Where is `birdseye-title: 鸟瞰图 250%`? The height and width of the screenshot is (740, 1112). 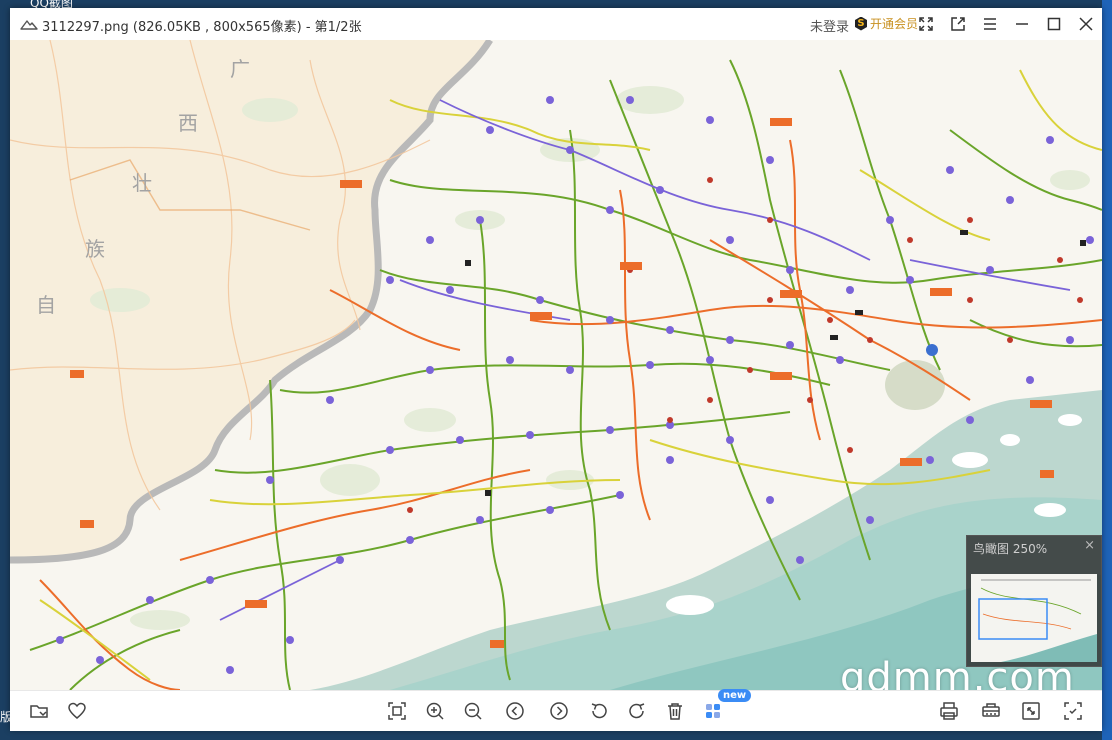
birdseye-title: 鸟瞰图 250% is located at coordinates (1010, 549).